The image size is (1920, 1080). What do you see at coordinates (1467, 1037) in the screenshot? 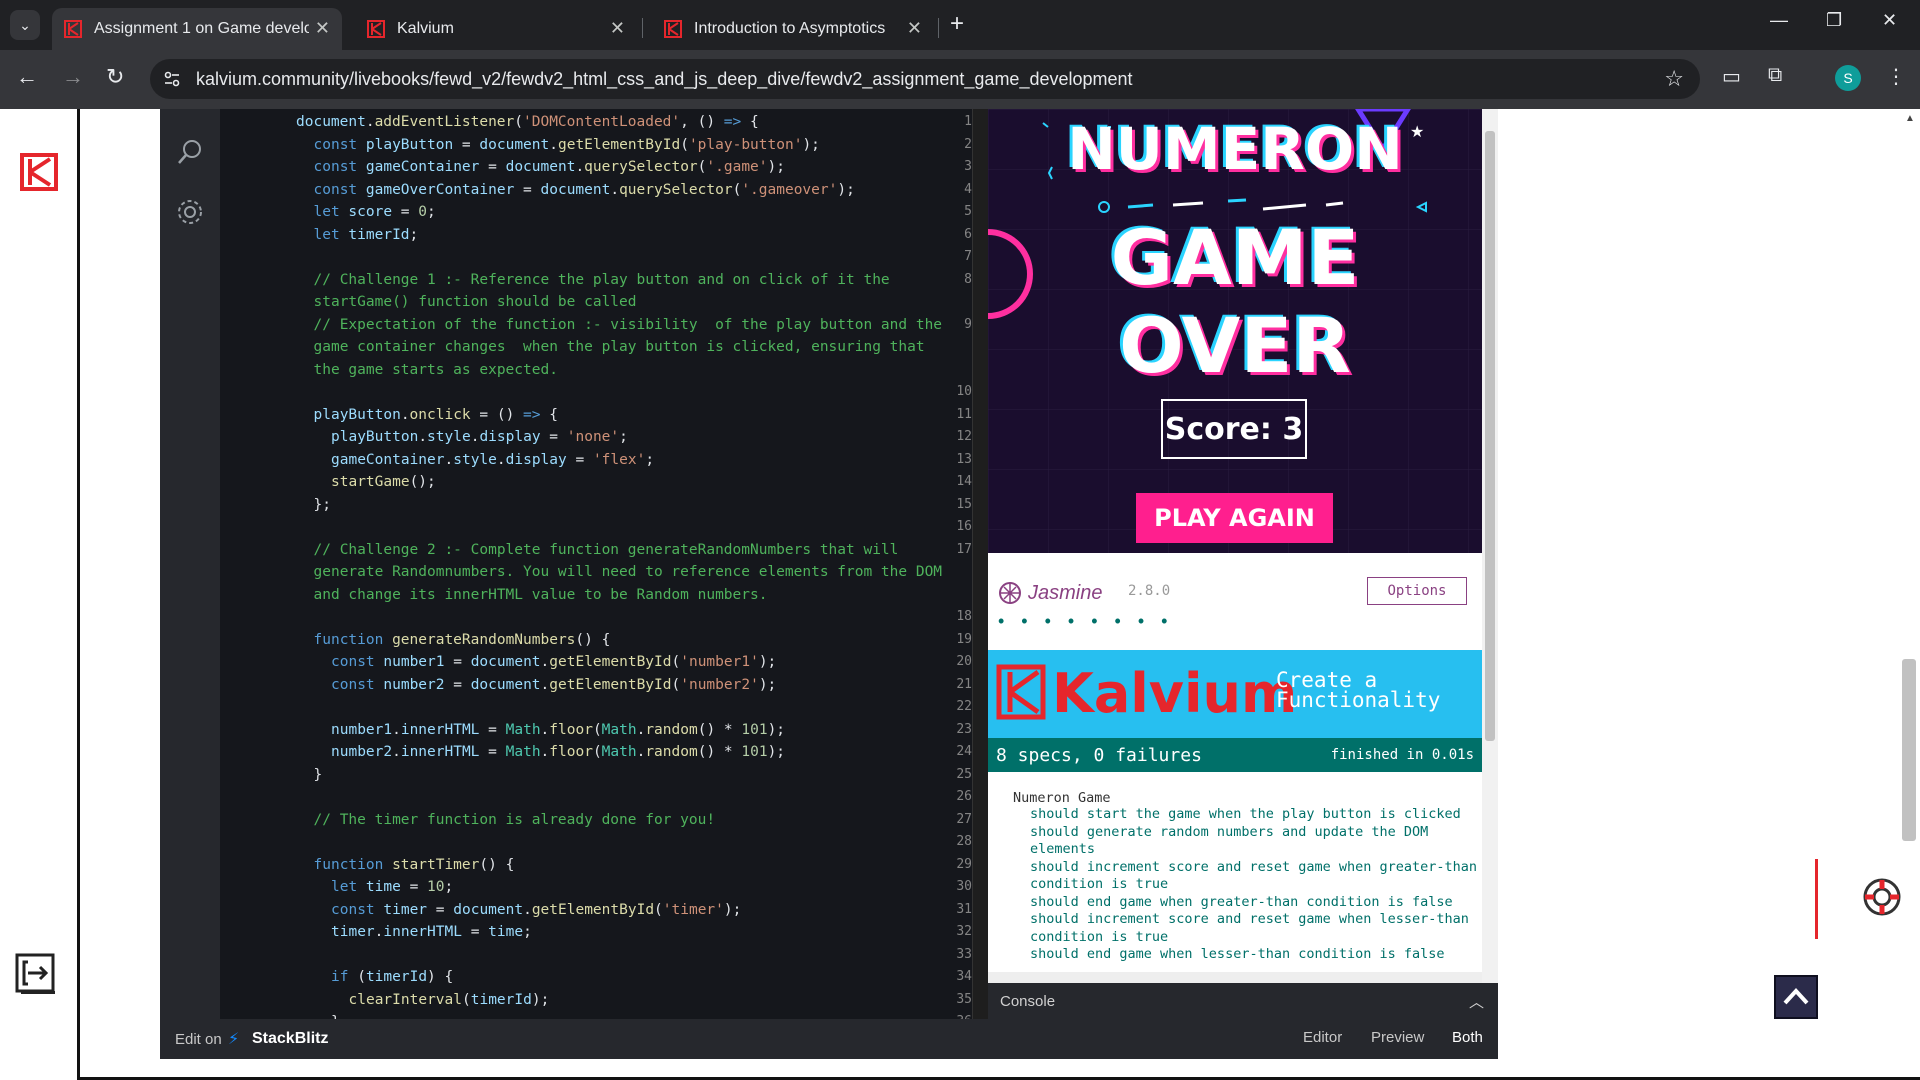
I see `view-both-button: Both` at bounding box center [1467, 1037].